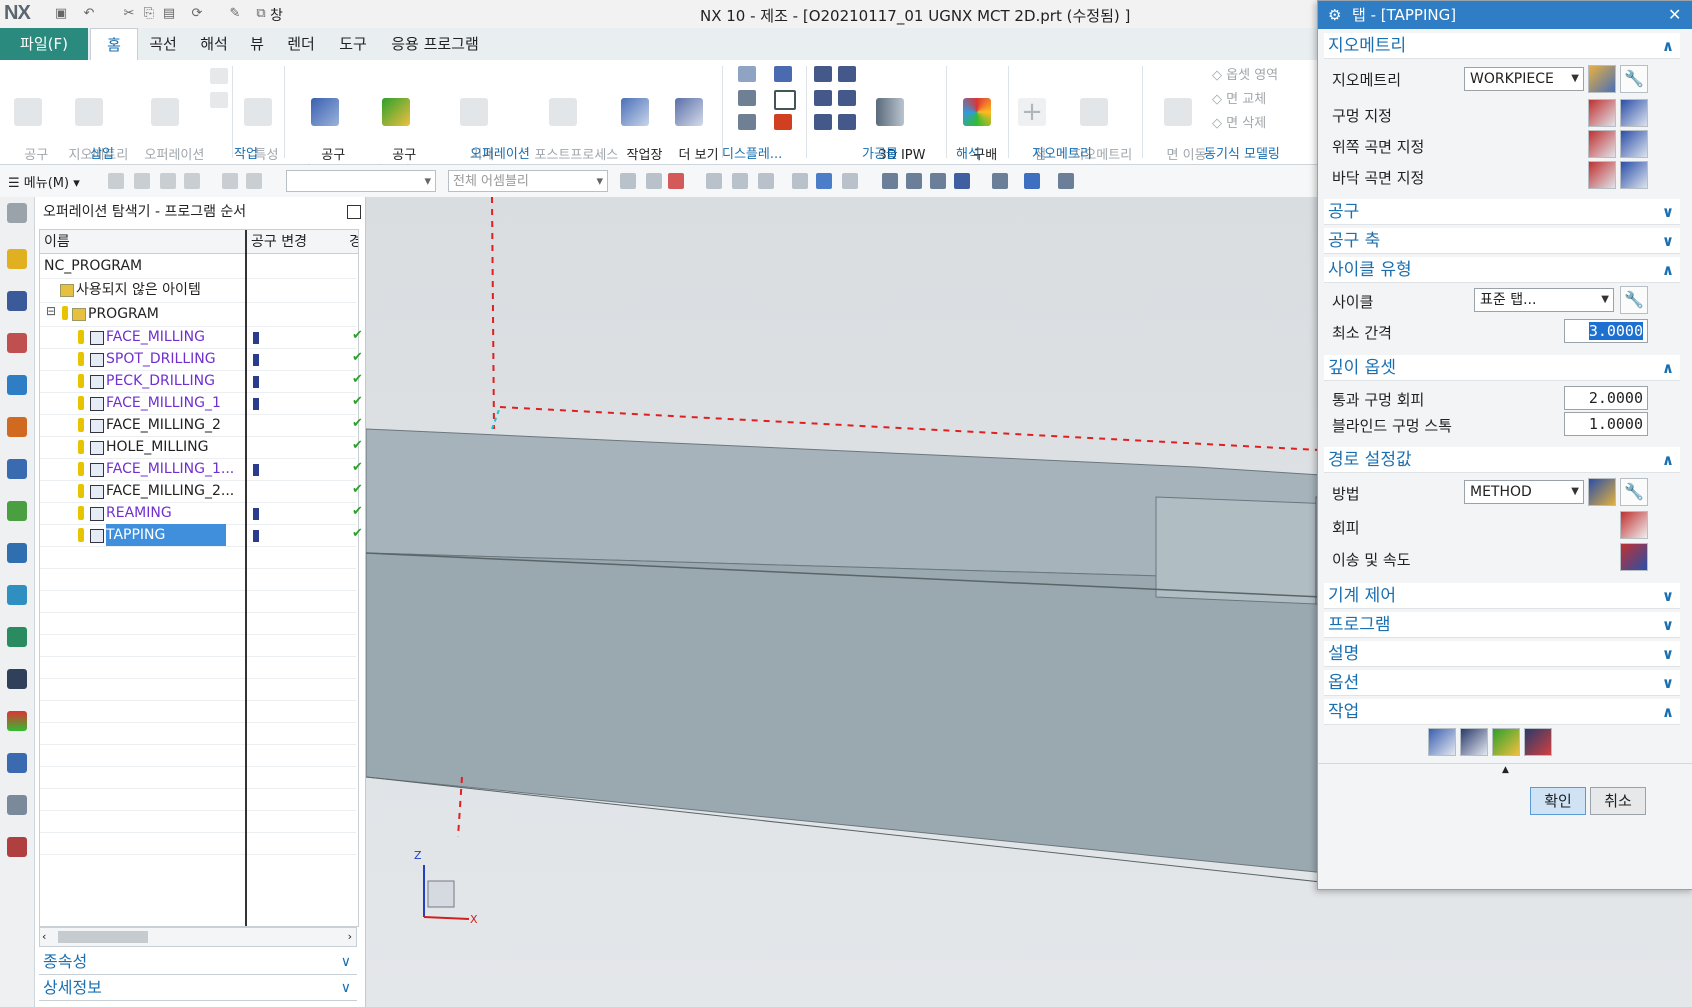  Describe the element at coordinates (354, 212) in the screenshot. I see `maximize-icon` at that location.